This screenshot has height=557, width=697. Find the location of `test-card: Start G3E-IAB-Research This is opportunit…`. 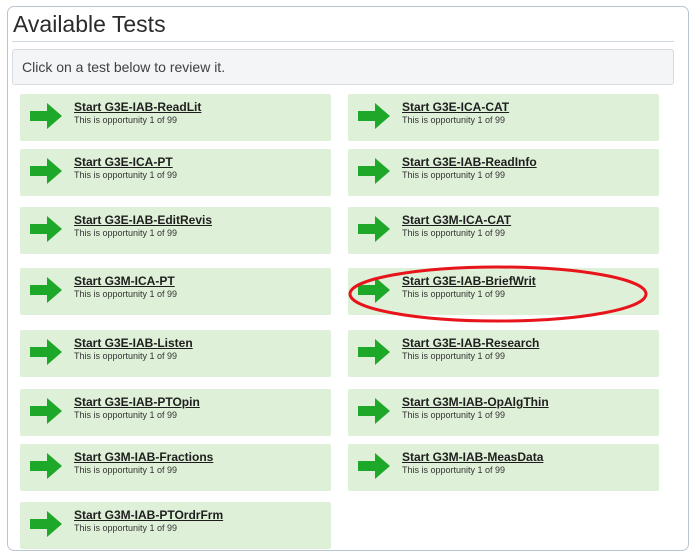

test-card: Start G3E-IAB-Research This is opportunit… is located at coordinates (503, 353).